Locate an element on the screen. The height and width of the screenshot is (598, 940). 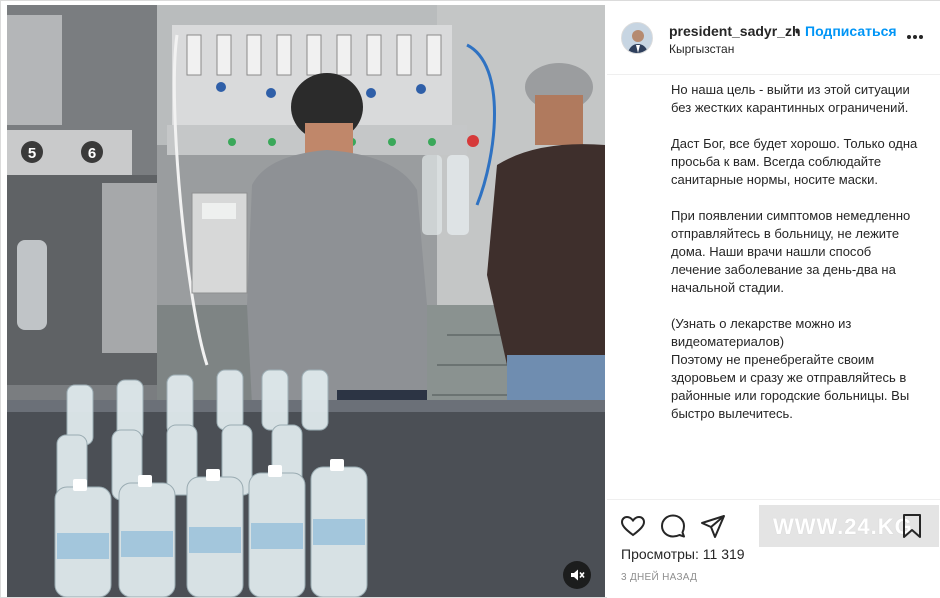
views-label: Просмотры: is located at coordinates (660, 554).